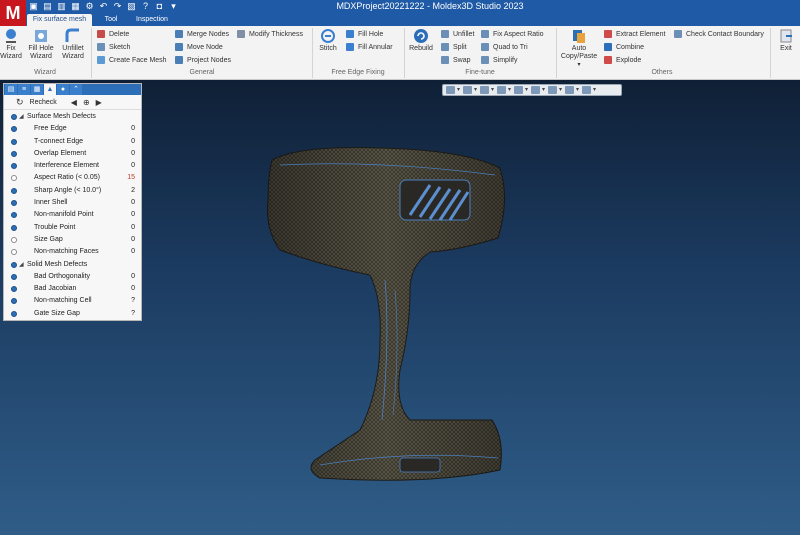  Describe the element at coordinates (11, 89) in the screenshot. I see `model-tree-tab-icon: ▤` at that location.